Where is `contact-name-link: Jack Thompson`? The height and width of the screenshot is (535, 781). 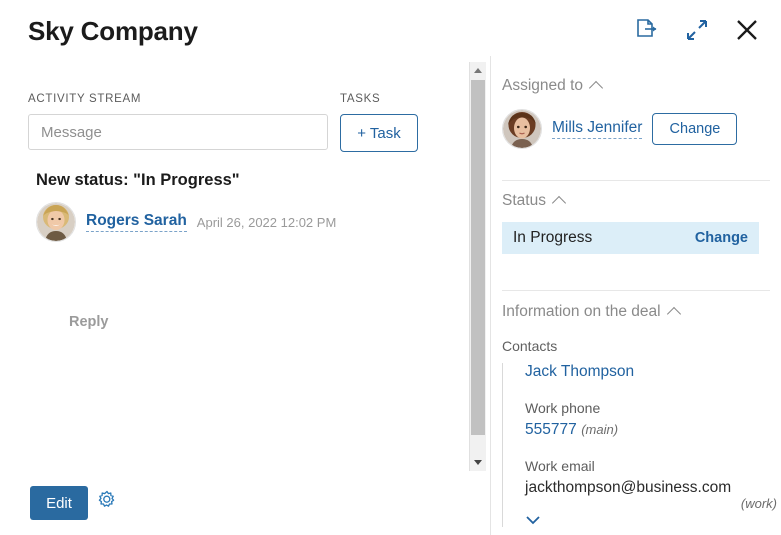
contact-name-link: Jack Thompson is located at coordinates (653, 372).